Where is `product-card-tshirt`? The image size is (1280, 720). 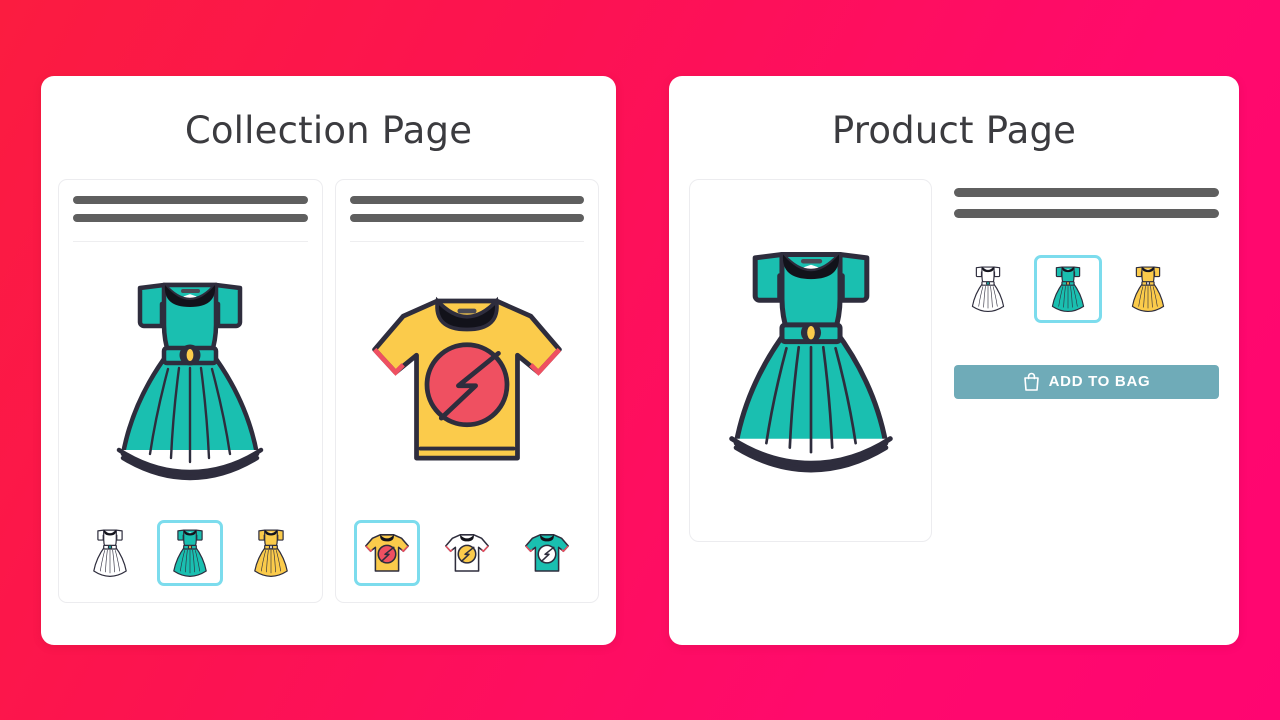
product-card-tshirt is located at coordinates (466, 390).